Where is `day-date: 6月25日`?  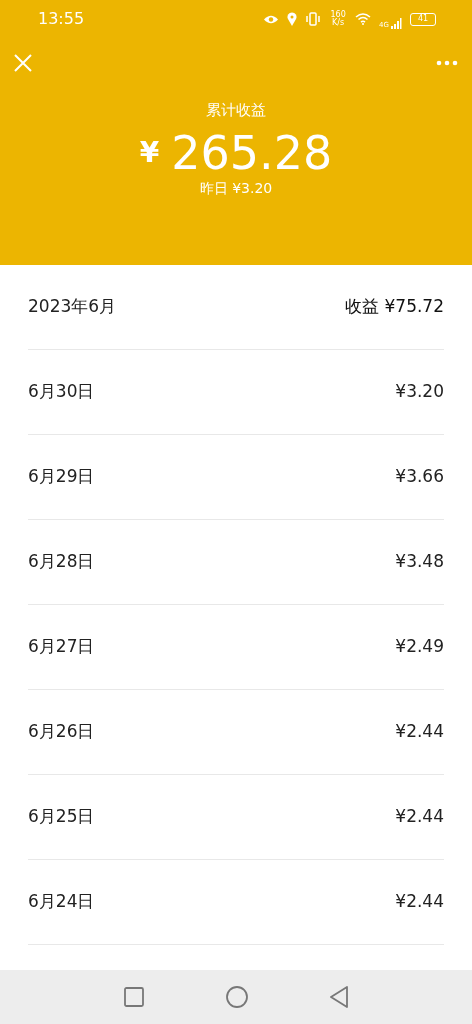 day-date: 6月25日 is located at coordinates (61, 817).